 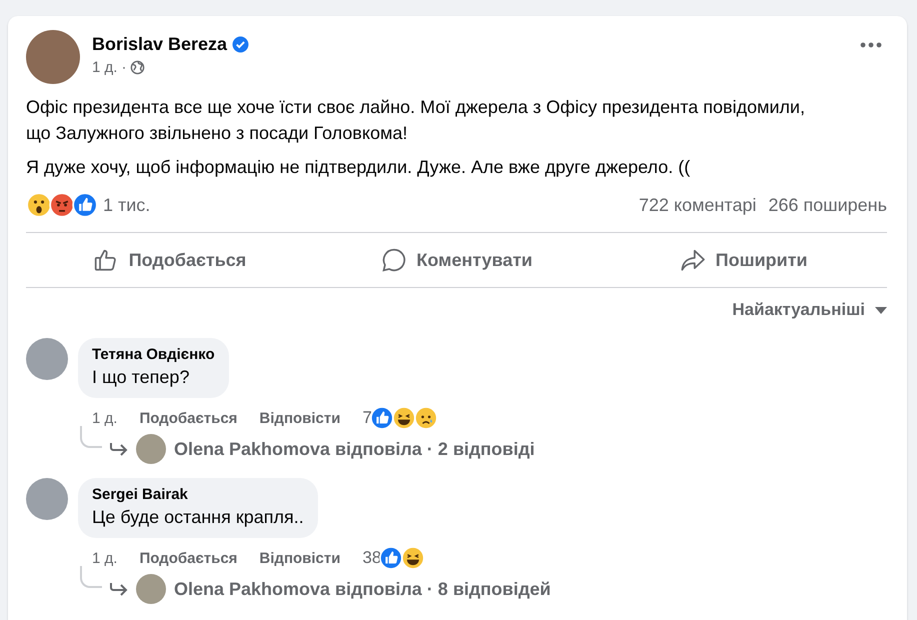 I want to click on author-name: Borislav Bereza, so click(x=160, y=44).